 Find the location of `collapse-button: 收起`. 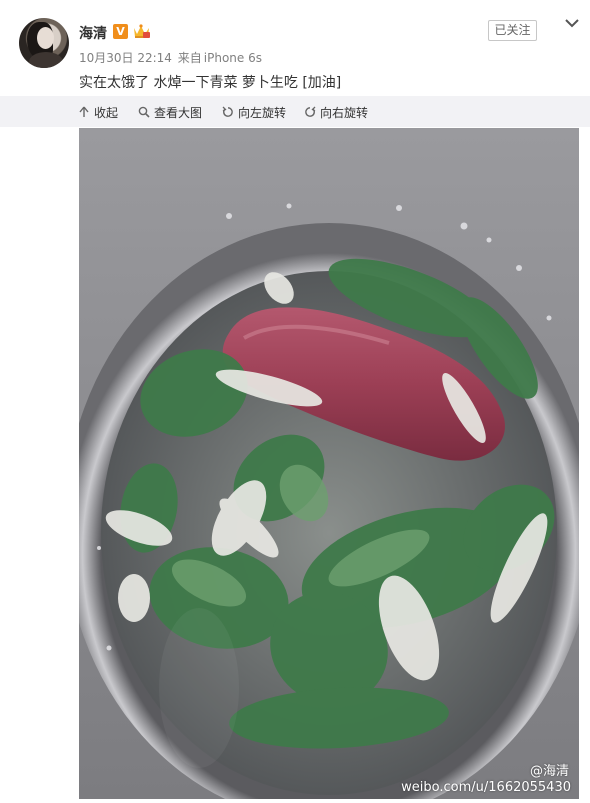

collapse-button: 收起 is located at coordinates (98, 112).